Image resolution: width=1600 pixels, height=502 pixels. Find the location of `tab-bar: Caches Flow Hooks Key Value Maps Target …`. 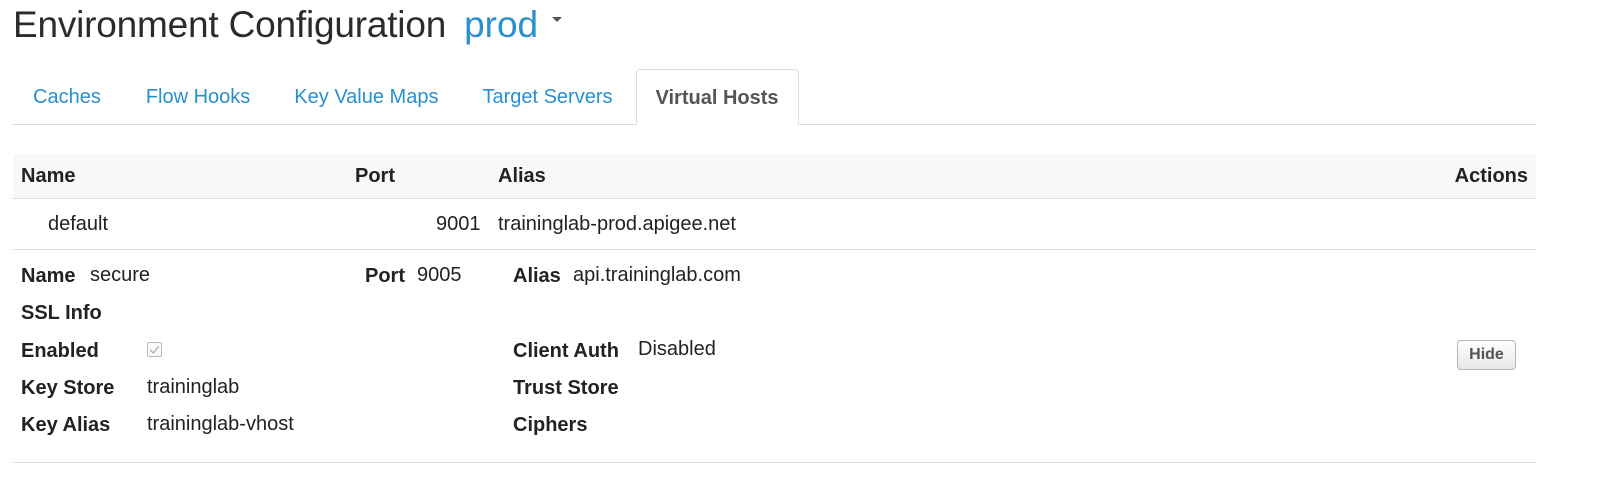

tab-bar: Caches Flow Hooks Key Value Maps Target … is located at coordinates (774, 96).